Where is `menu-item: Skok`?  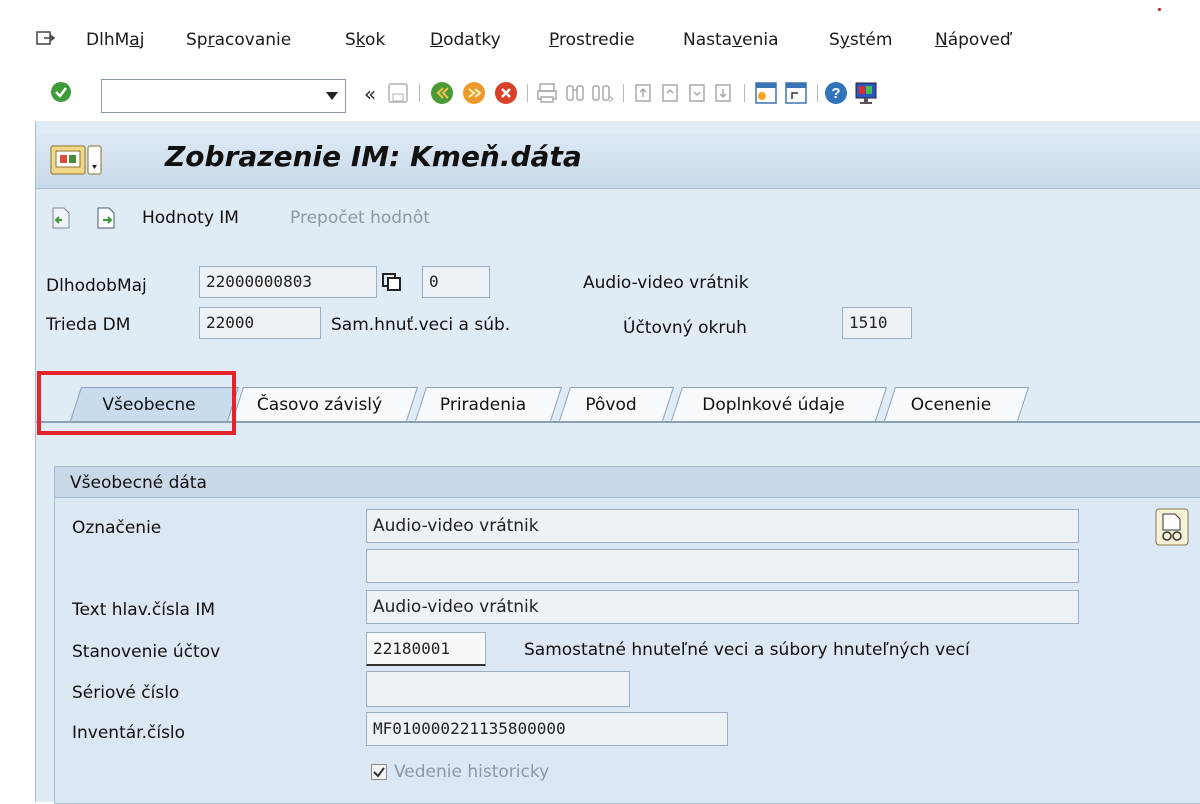
menu-item: Skok is located at coordinates (365, 40).